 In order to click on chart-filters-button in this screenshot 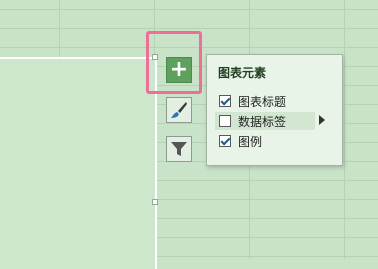, I will do `click(179, 149)`.